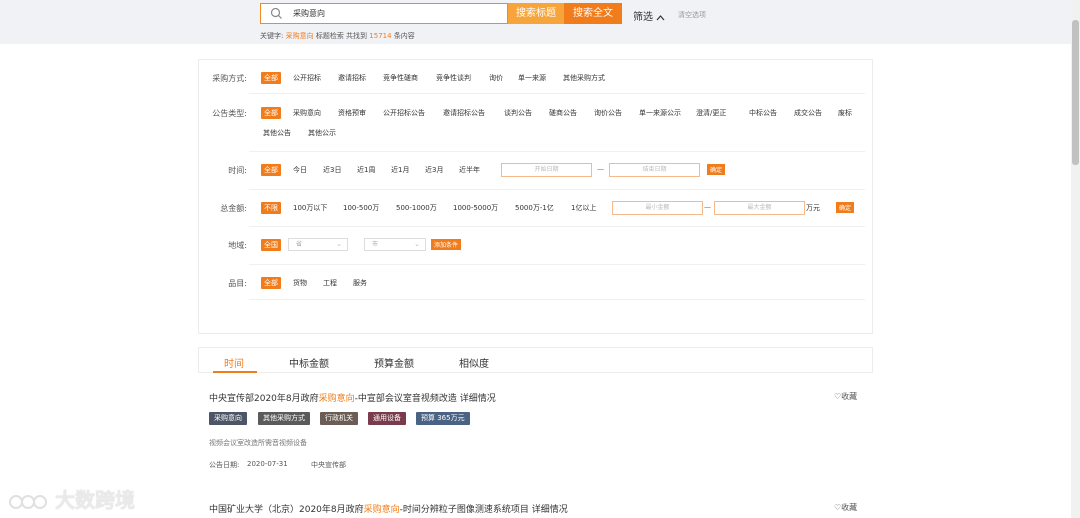 The height and width of the screenshot is (518, 1080). Describe the element at coordinates (1075, 259) in the screenshot. I see `page-scrollbar` at that location.